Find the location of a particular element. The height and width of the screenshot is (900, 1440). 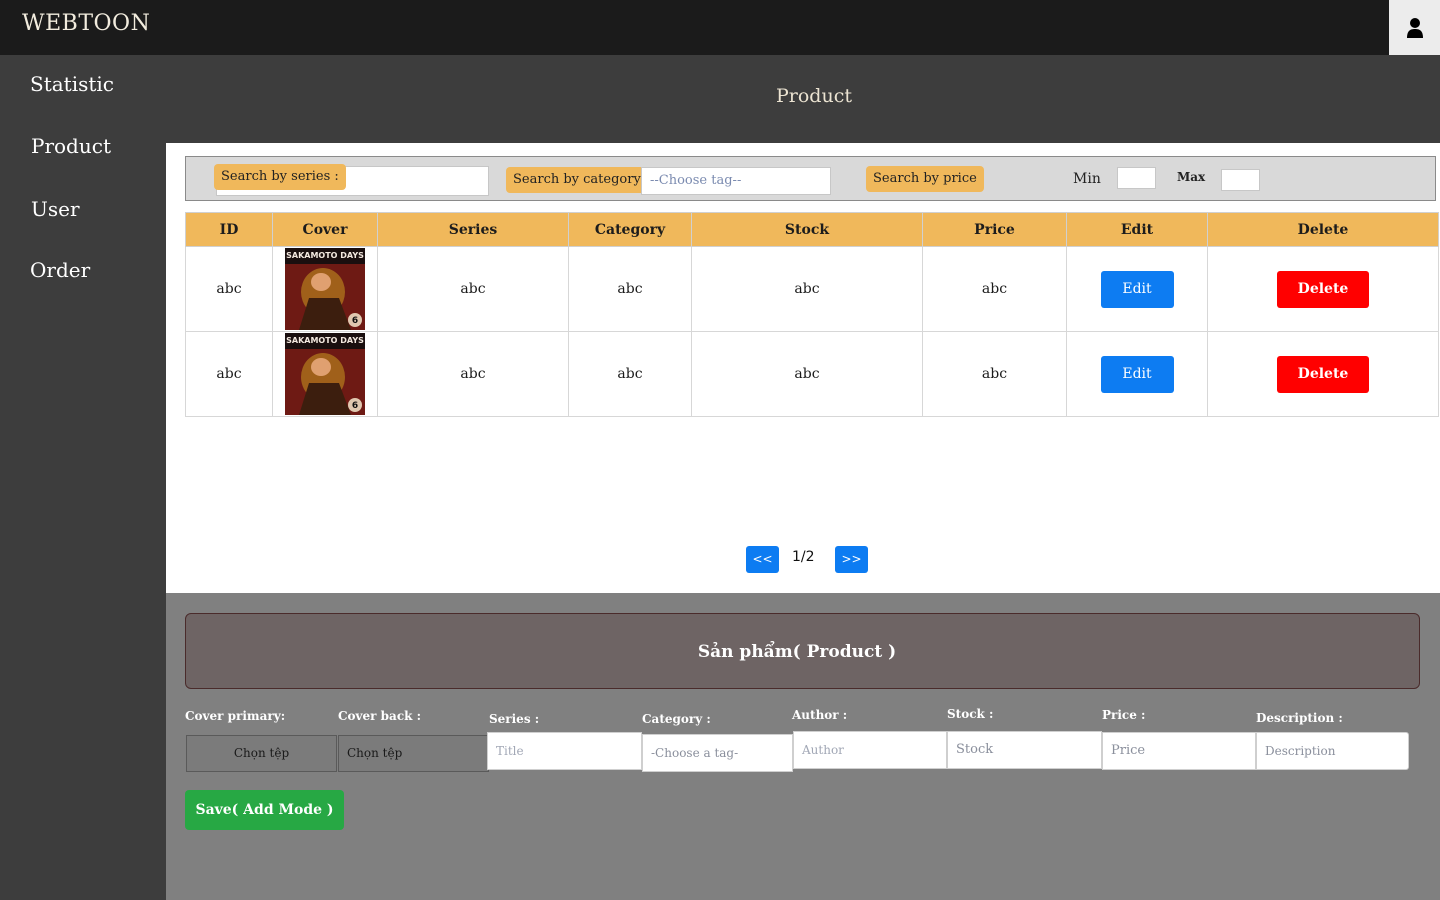

brand-logo: WEBTOON is located at coordinates (86, 23).